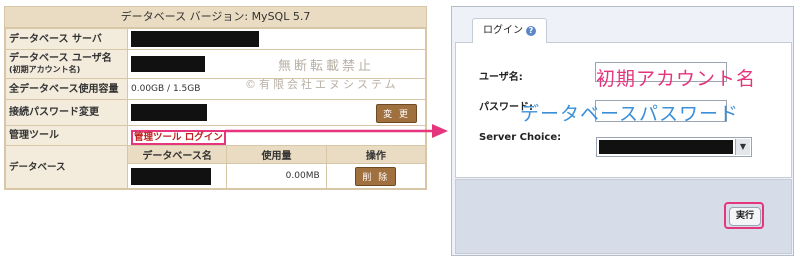 The height and width of the screenshot is (262, 800). I want to click on redacted-server-choice, so click(666, 147).